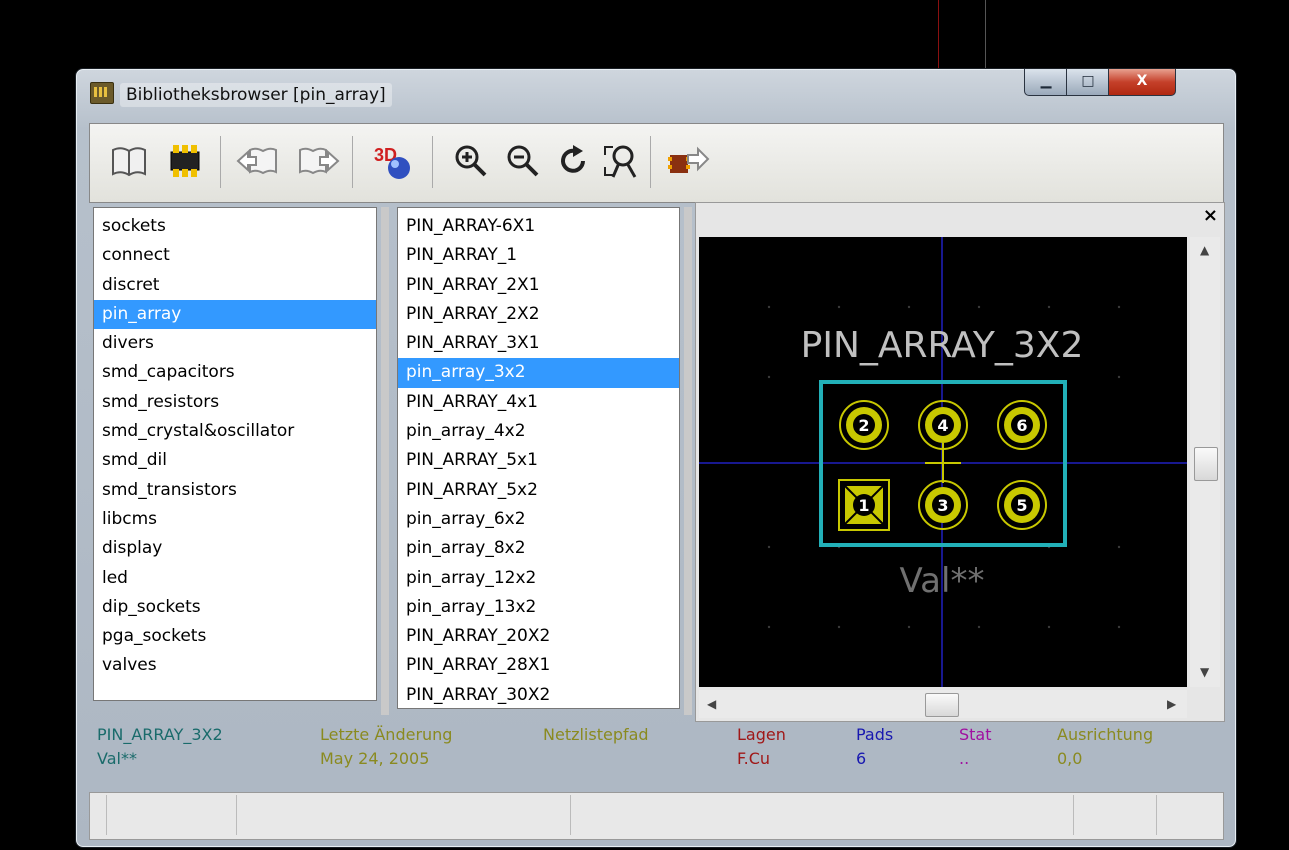 This screenshot has width=1289, height=850. I want to click on library-list-item: libcms, so click(235, 519).